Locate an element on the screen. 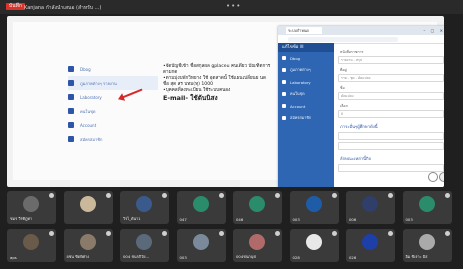 This screenshot has height=269, width=463. flag-icon is located at coordinates (71, 83).